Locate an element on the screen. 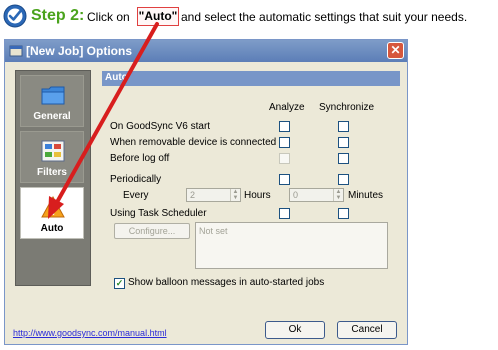 This screenshot has width=498, height=350. window-title: [New Job] Options is located at coordinates (79, 51).